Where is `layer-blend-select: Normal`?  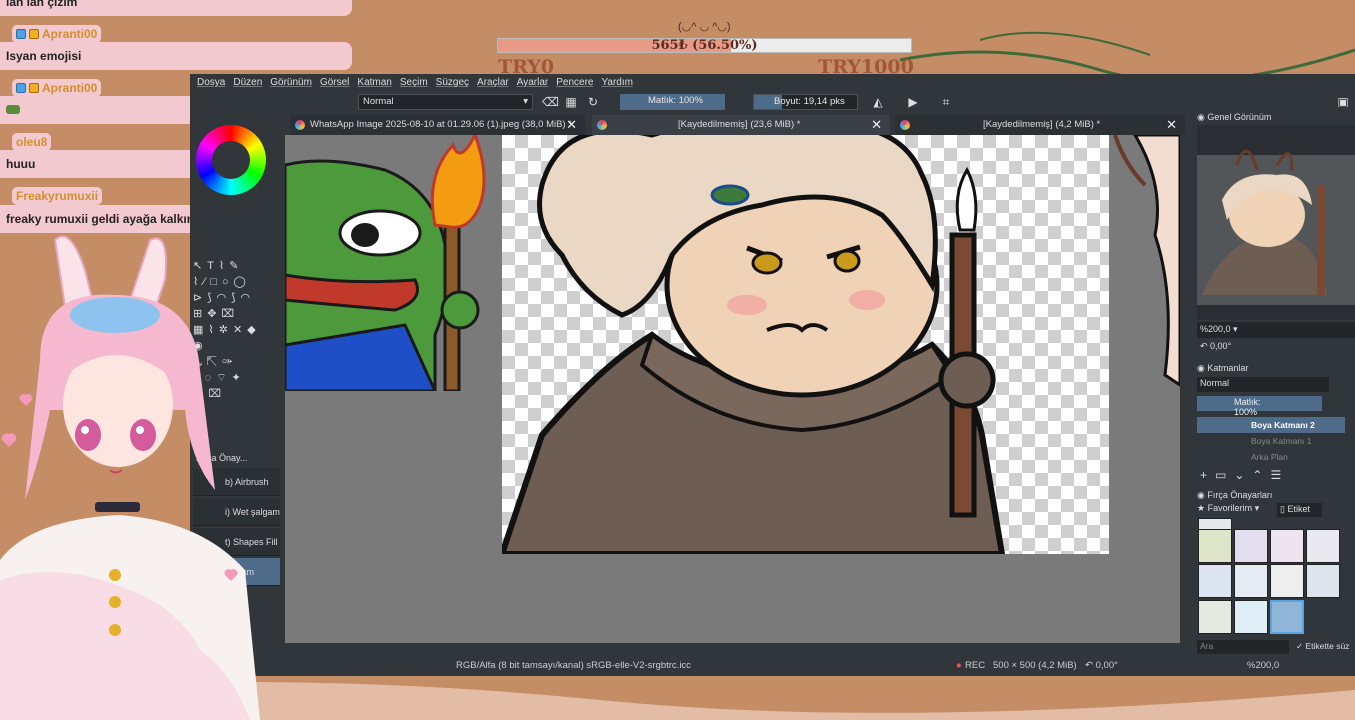 layer-blend-select: Normal is located at coordinates (1263, 384).